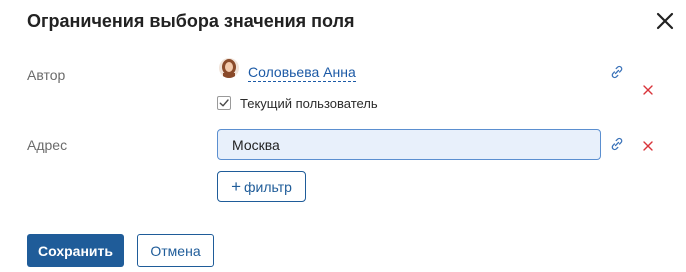 The width and height of the screenshot is (686, 272). What do you see at coordinates (648, 89) in the screenshot?
I see `author-delete-icon` at bounding box center [648, 89].